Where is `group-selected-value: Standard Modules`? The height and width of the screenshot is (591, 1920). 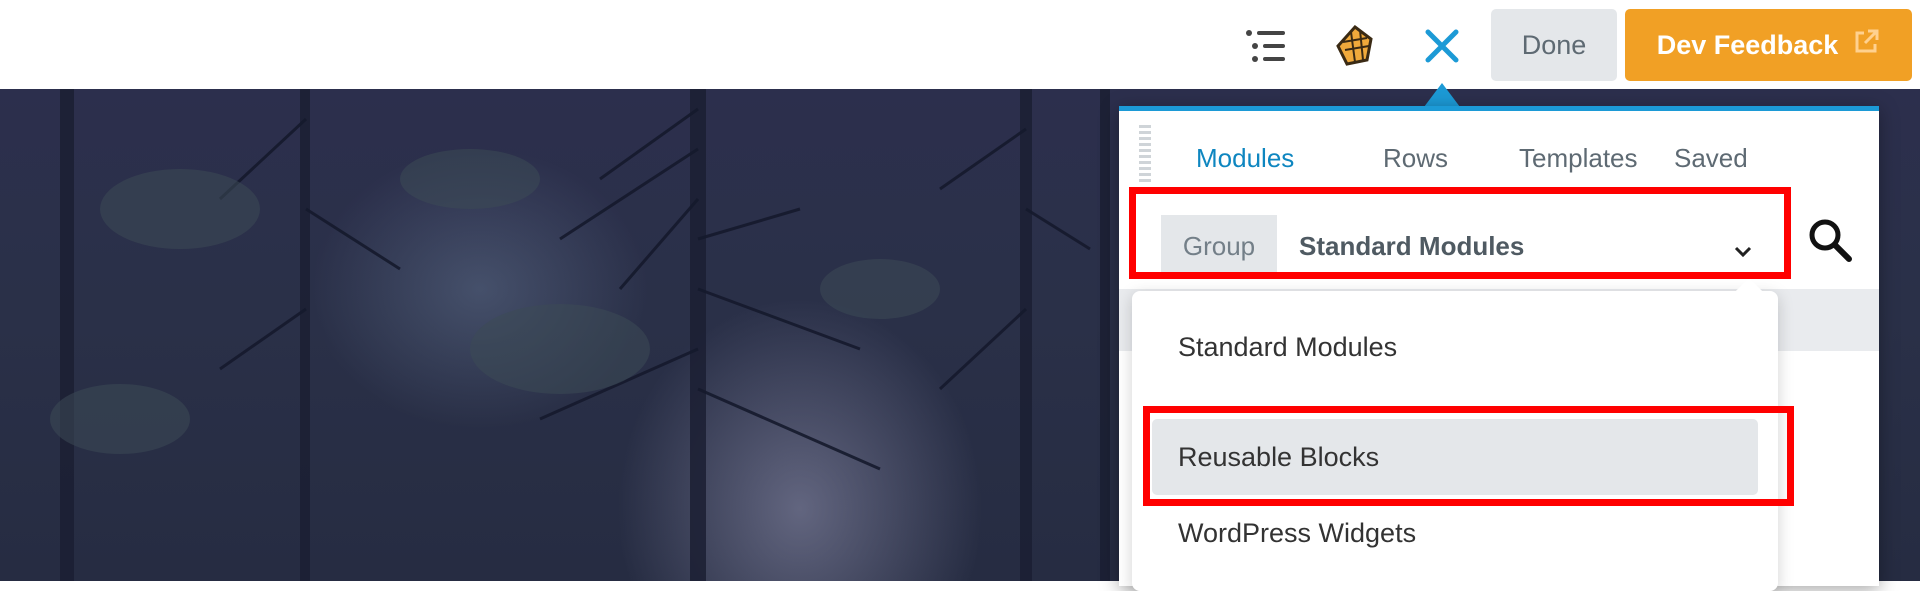
group-selected-value: Standard Modules is located at coordinates (1412, 245).